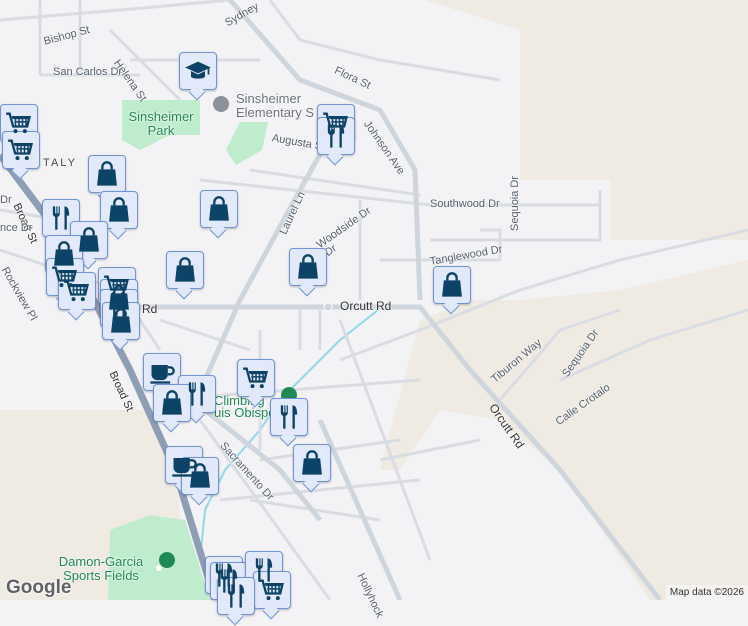 This screenshot has height=626, width=748. I want to click on park-label: Sinsheimer Park, so click(161, 124).